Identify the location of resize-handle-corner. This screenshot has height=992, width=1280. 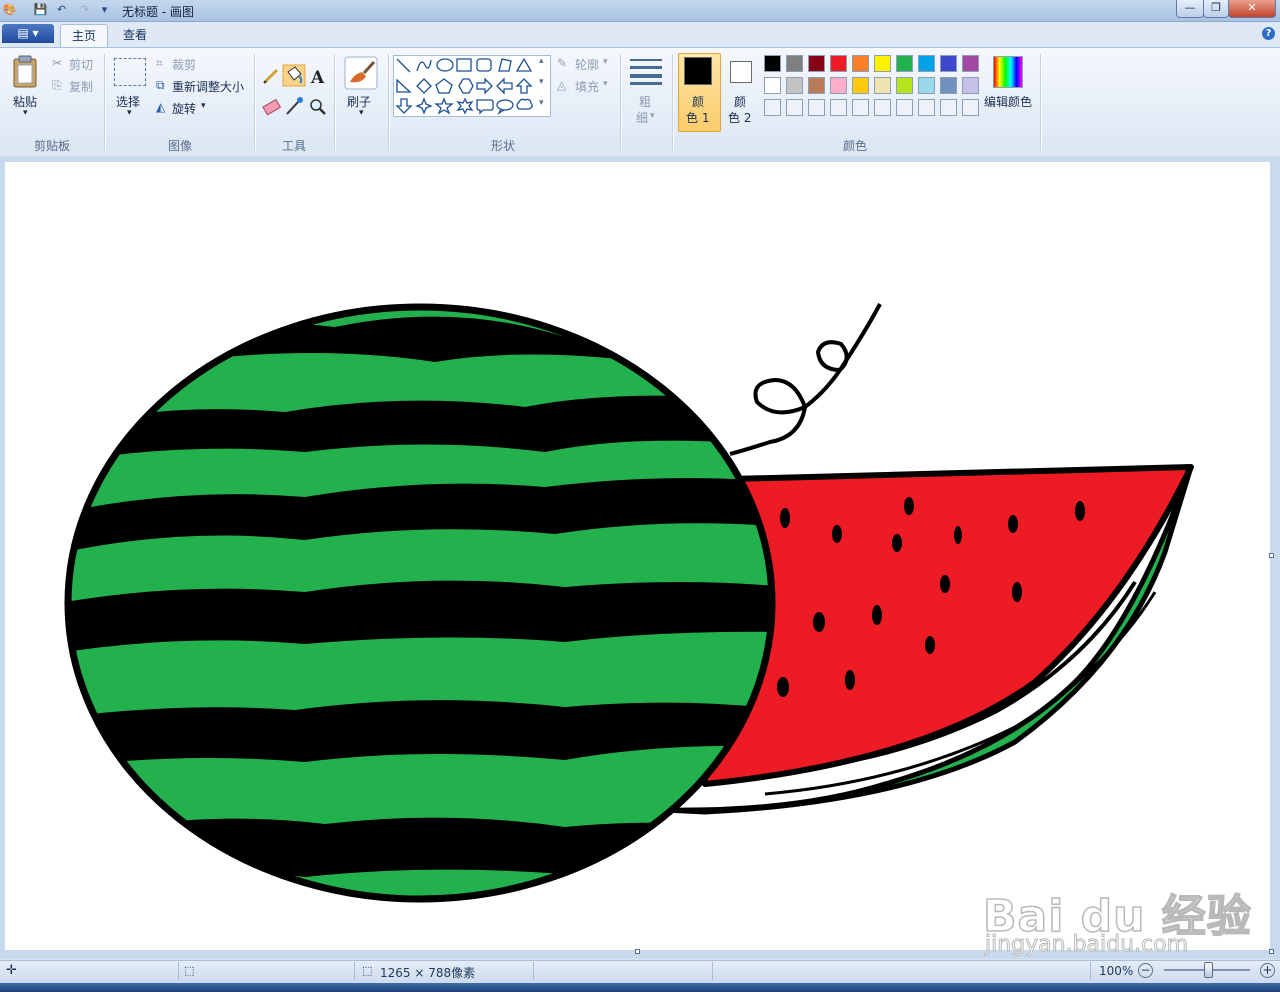
(1271, 951).